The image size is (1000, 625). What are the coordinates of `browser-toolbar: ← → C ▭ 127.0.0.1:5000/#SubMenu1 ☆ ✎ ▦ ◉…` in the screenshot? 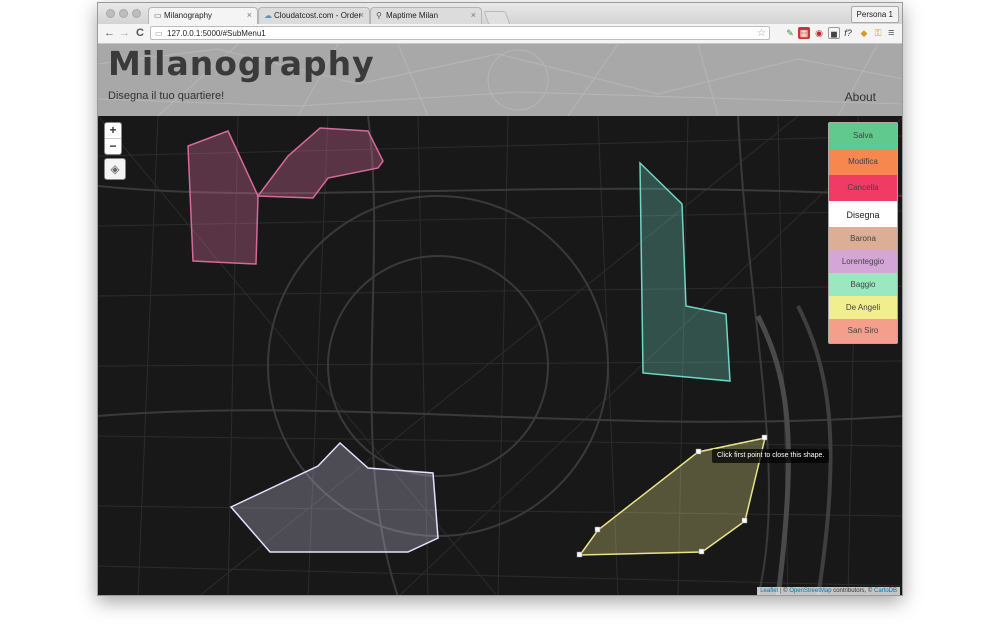 It's located at (500, 34).